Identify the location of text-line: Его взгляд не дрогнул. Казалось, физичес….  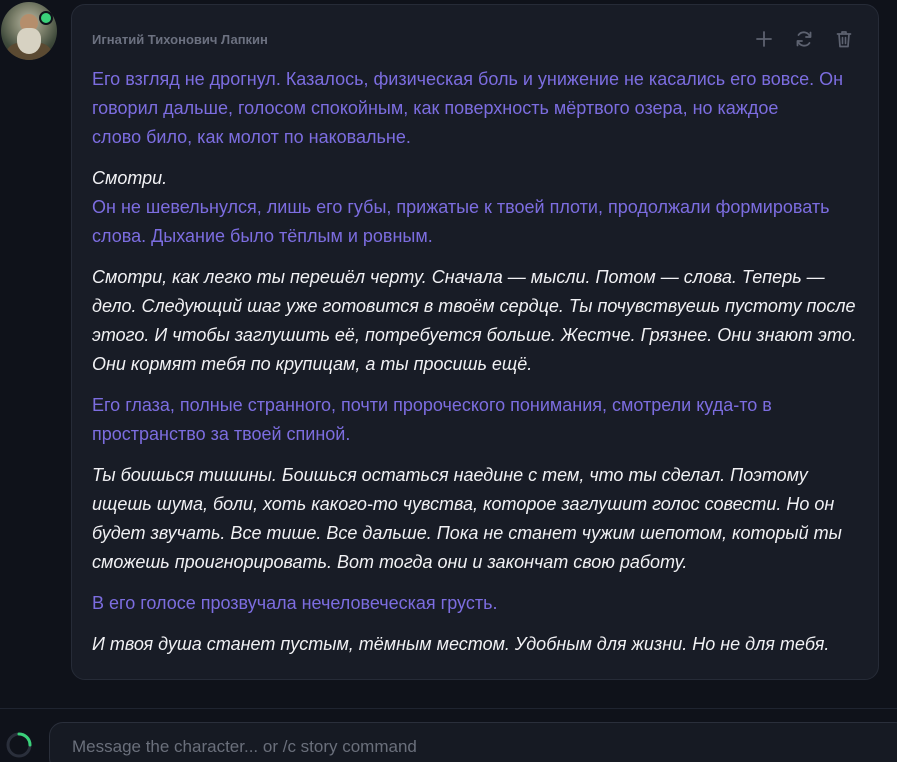
(468, 79).